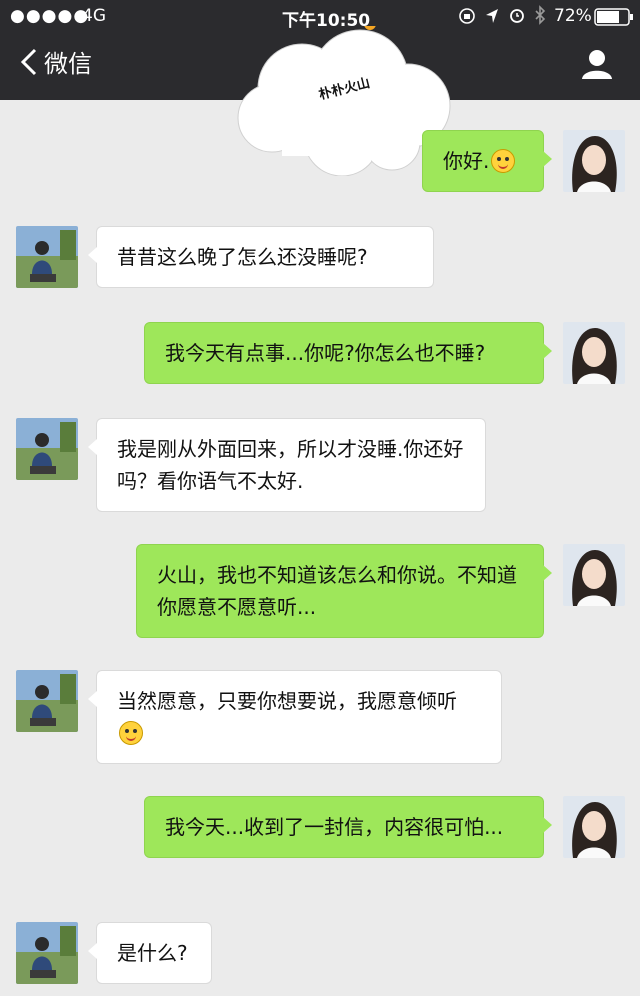 The image size is (640, 996). Describe the element at coordinates (94, 16) in the screenshot. I see `network-type: 4G` at that location.